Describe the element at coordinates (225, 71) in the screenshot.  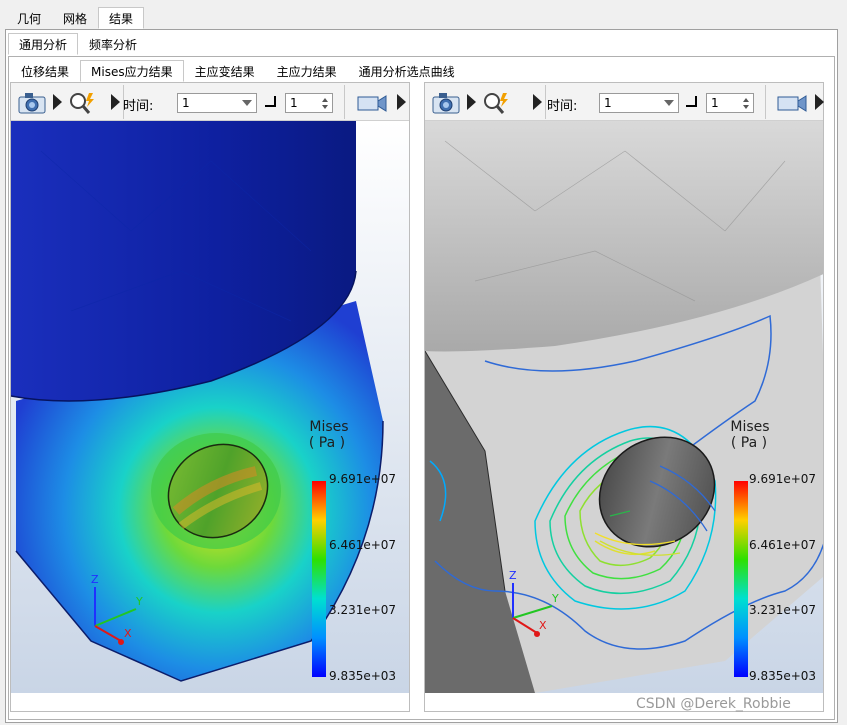
I see `tab-principal-strain-results: 主应变结果` at that location.